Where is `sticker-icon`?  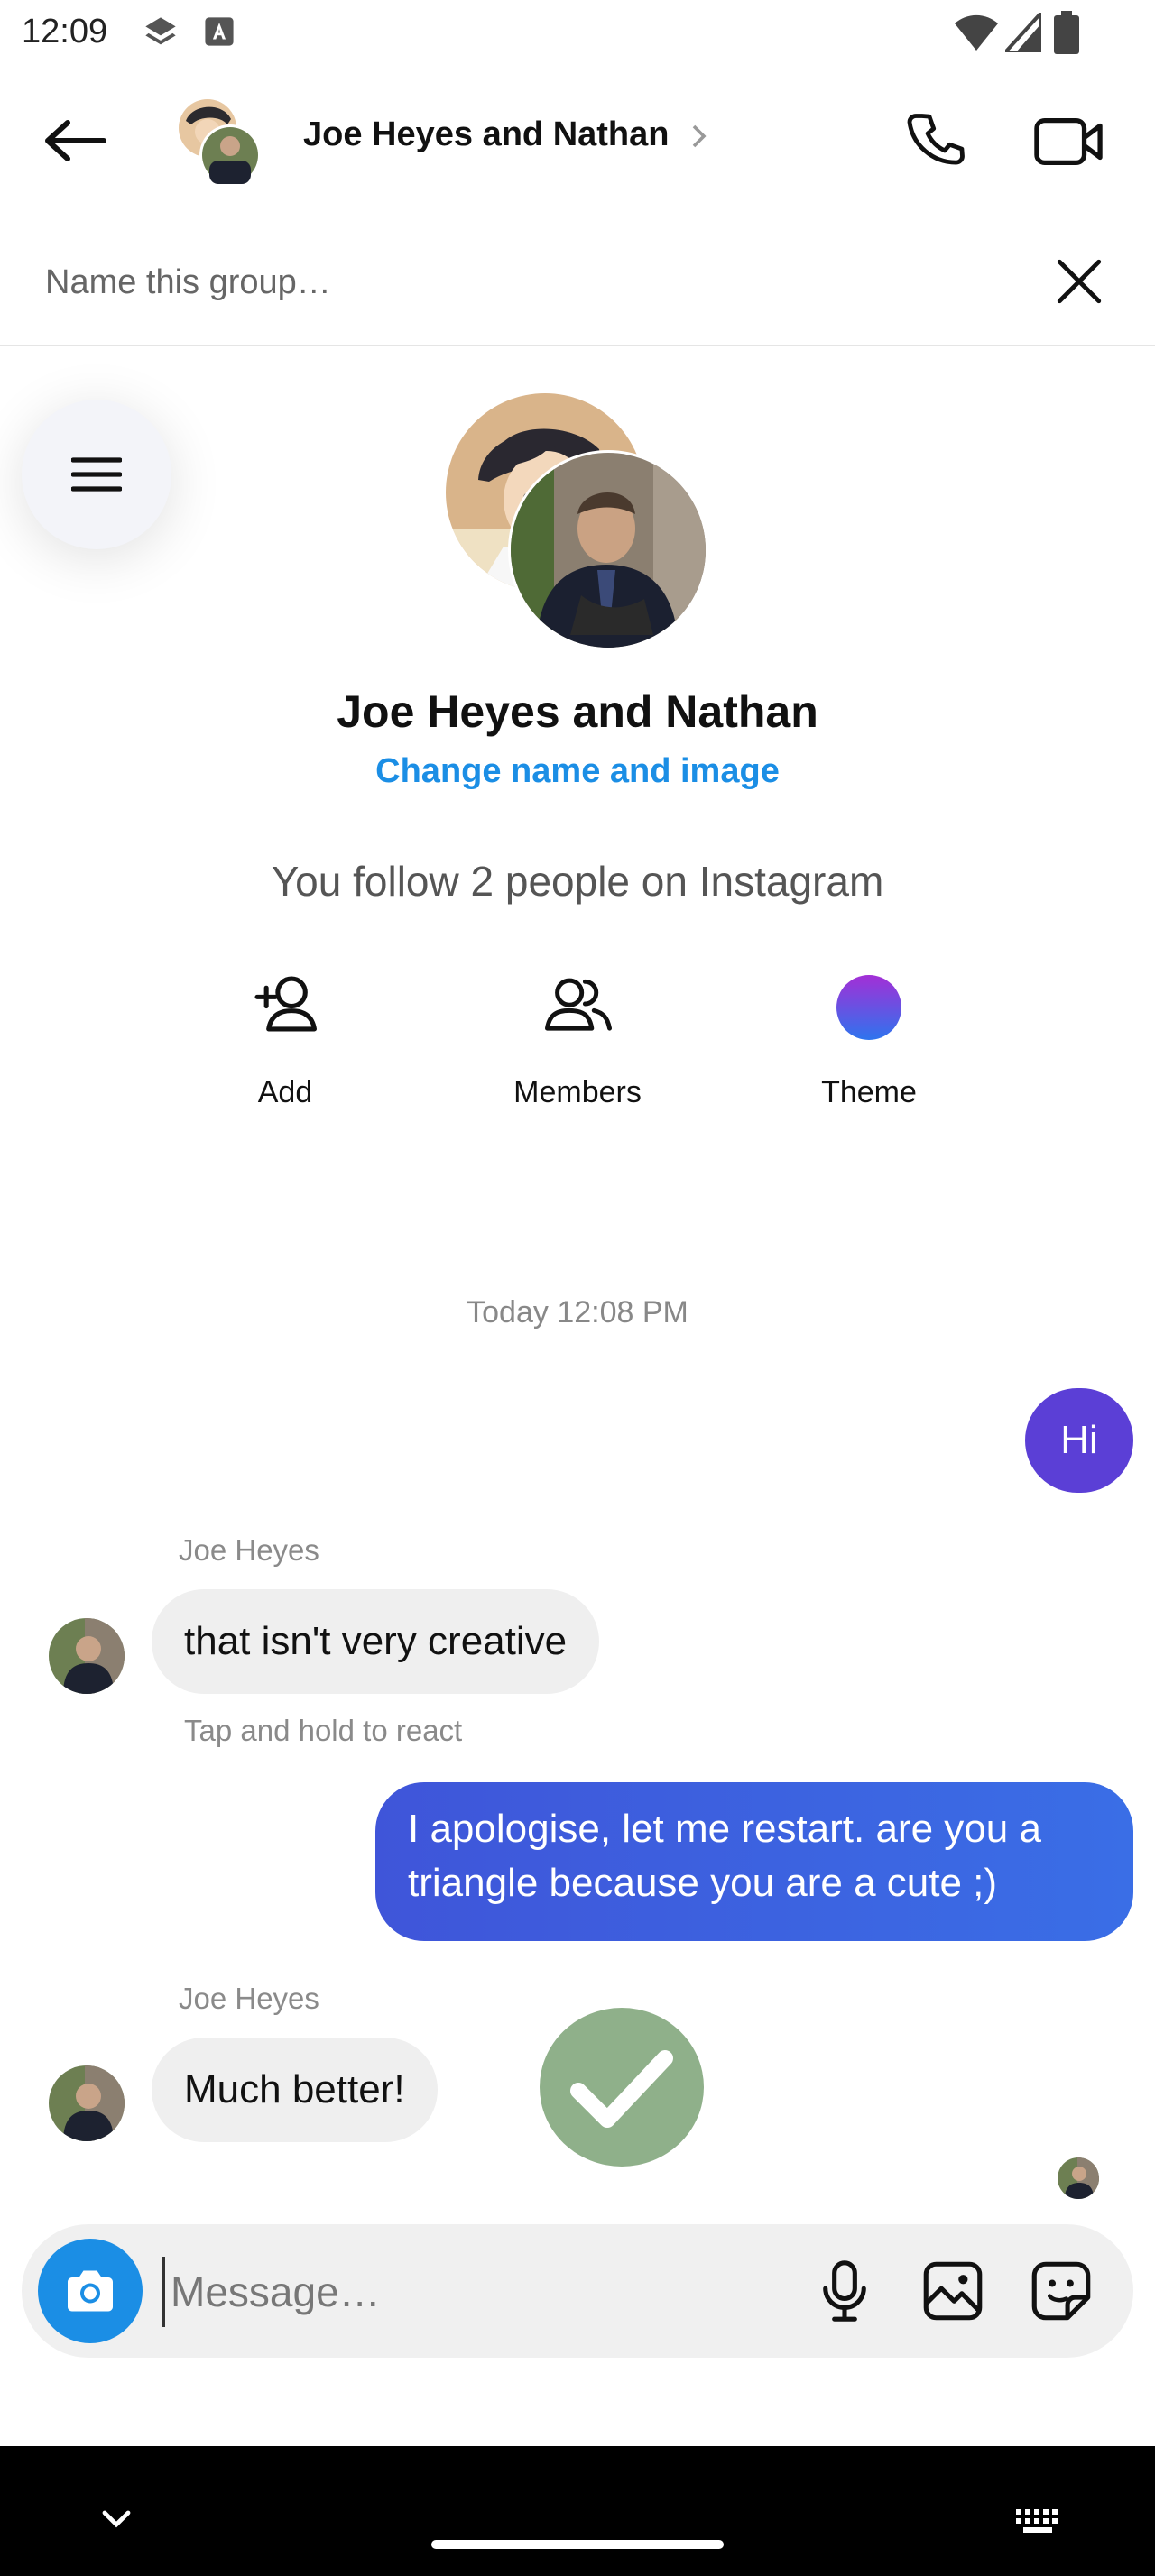 sticker-icon is located at coordinates (1061, 2291).